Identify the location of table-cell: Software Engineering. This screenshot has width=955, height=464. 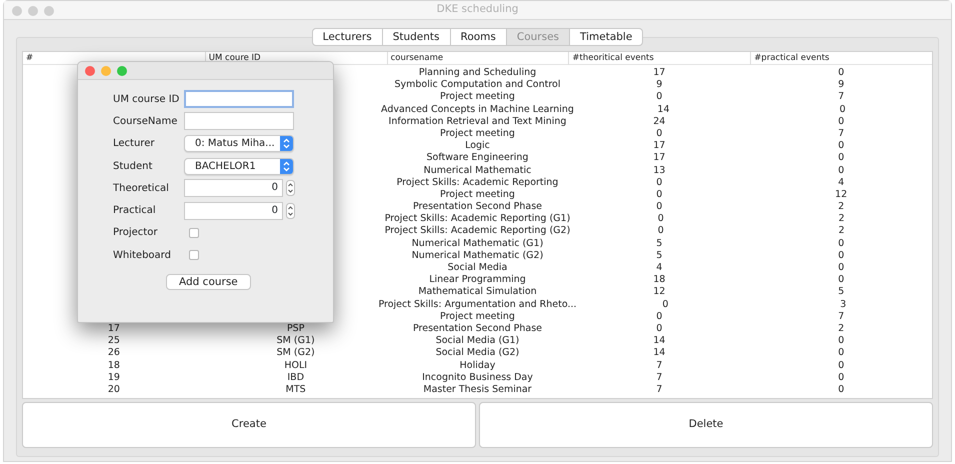
(477, 158).